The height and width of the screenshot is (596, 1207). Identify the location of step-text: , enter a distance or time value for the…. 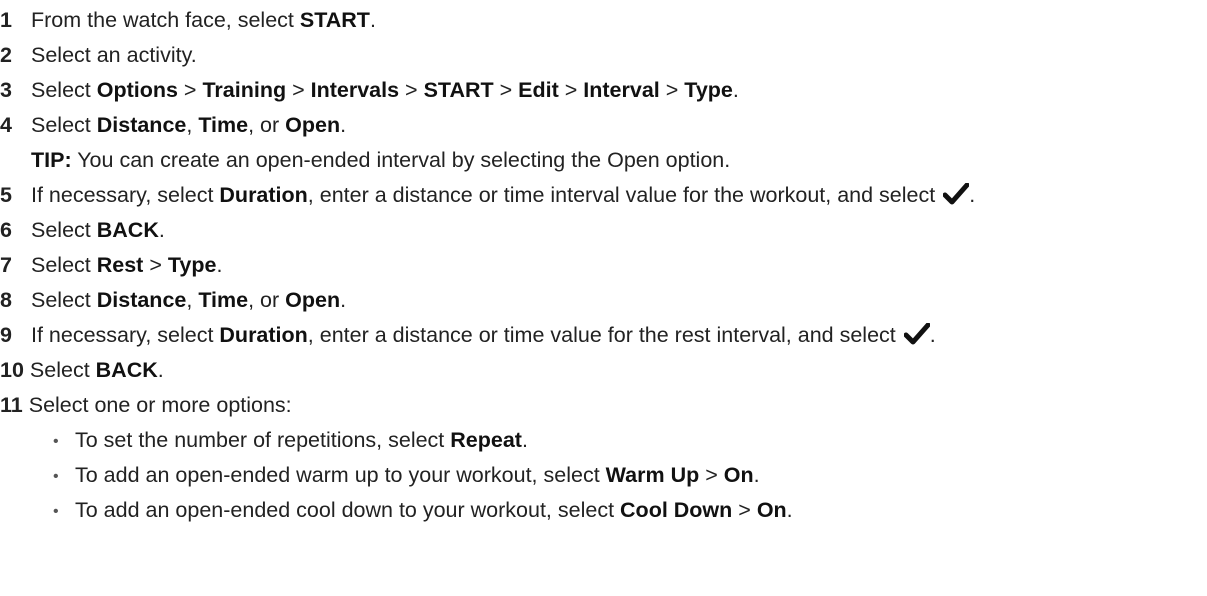
(604, 335).